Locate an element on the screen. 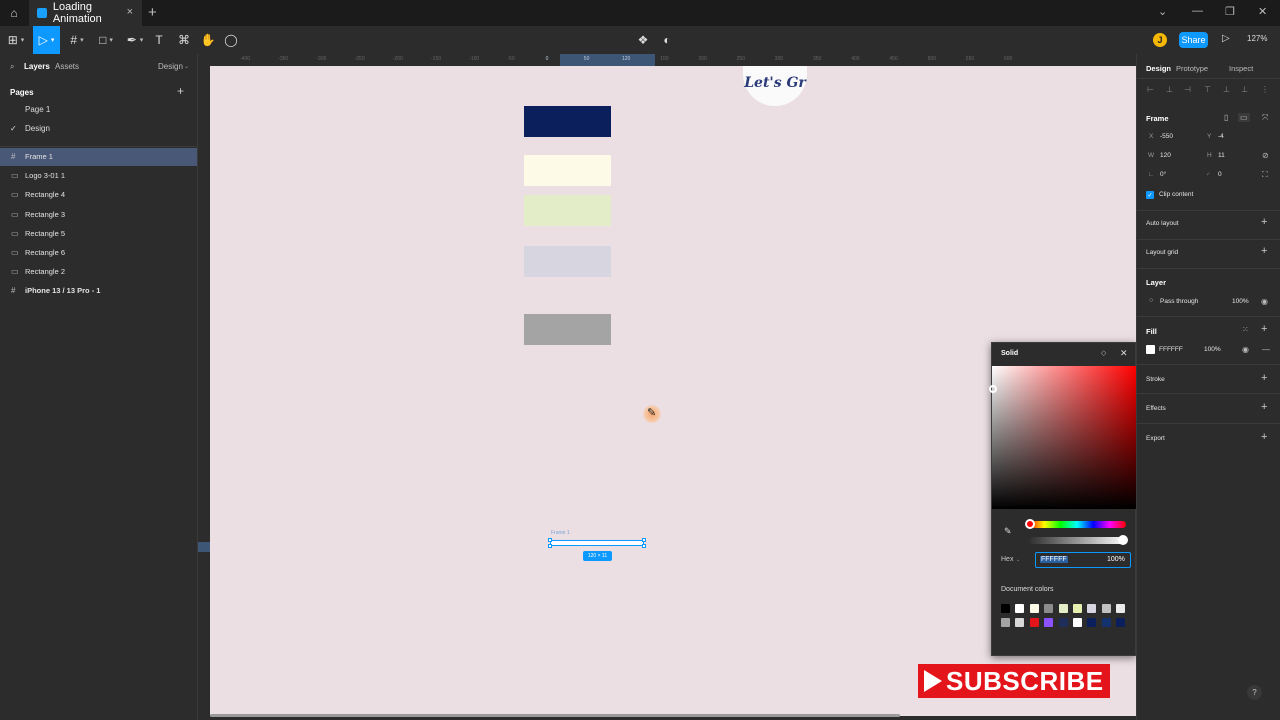 The width and height of the screenshot is (1280, 720). window-close-icon: ✕ is located at coordinates (1262, 11).